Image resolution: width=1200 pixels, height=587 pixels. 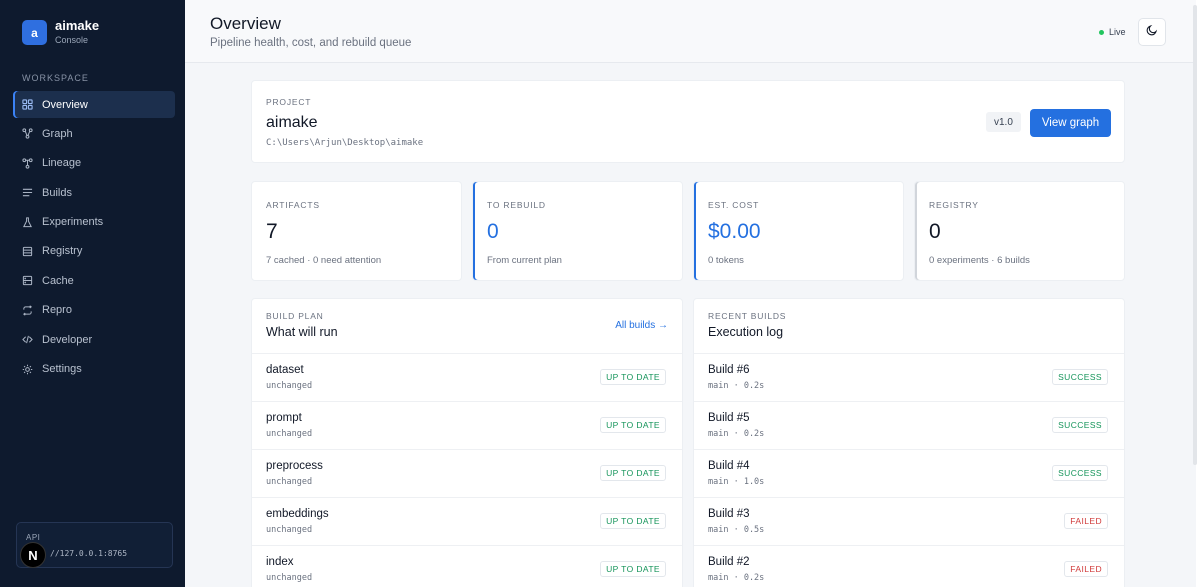 What do you see at coordinates (62, 251) in the screenshot?
I see `sidebar-item-label: Registry` at bounding box center [62, 251].